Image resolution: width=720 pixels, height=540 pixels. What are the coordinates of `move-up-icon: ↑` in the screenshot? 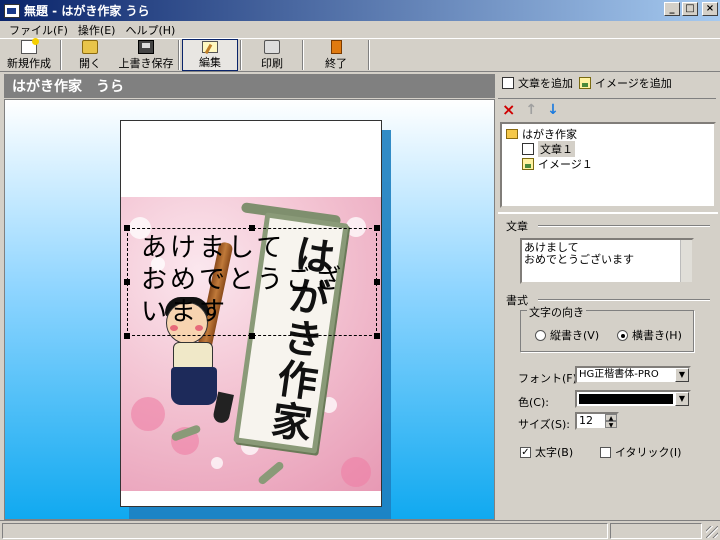 It's located at (531, 110).